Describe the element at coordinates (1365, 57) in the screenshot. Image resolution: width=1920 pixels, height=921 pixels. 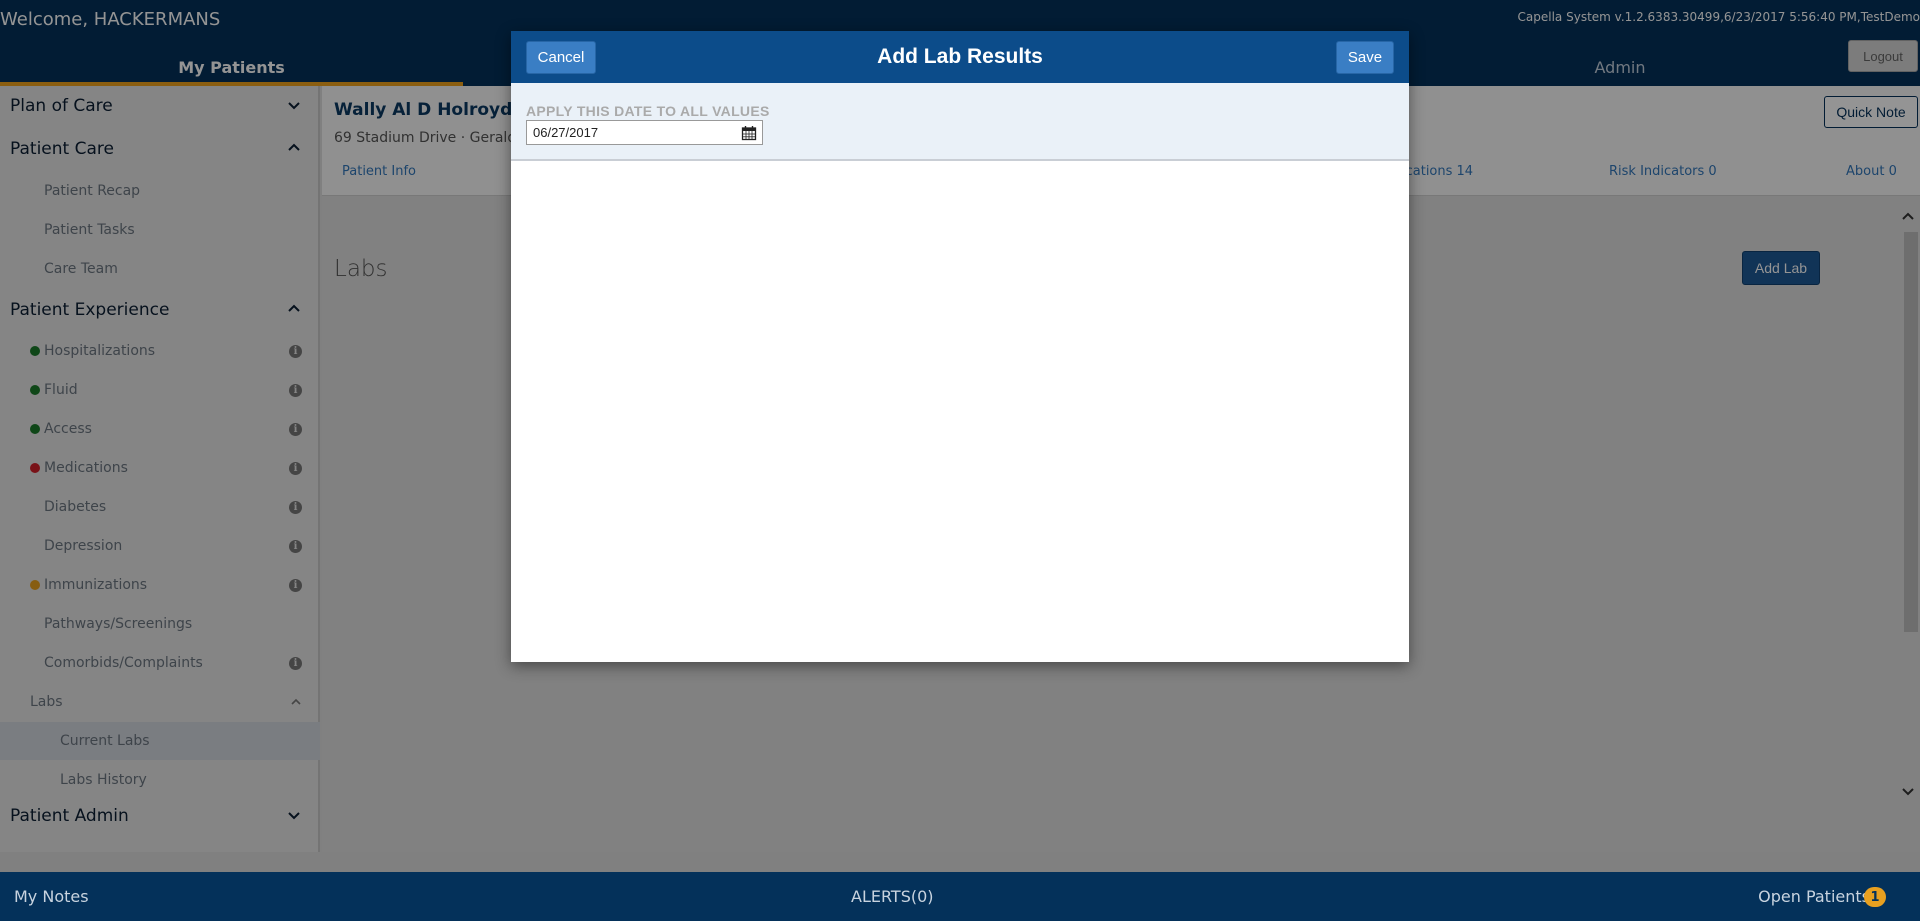
I see `save-button: Save` at that location.